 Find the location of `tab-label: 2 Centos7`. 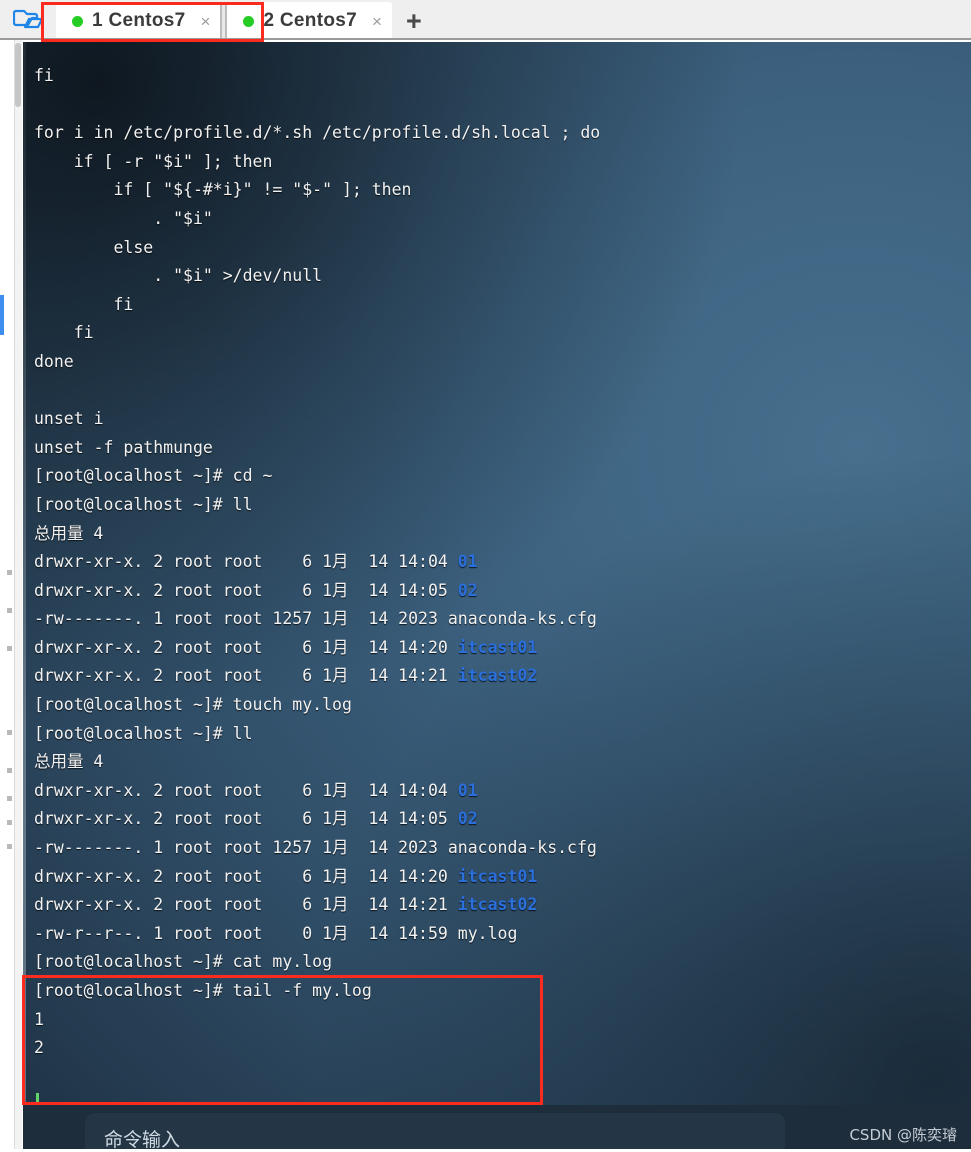

tab-label: 2 Centos7 is located at coordinates (310, 20).